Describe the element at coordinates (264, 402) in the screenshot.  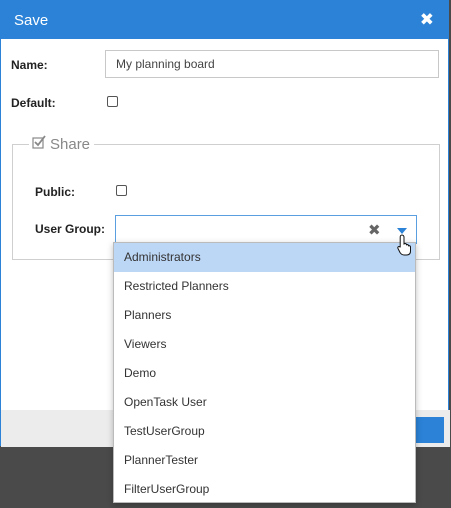
I see `listbox-item: OpenTask User` at that location.